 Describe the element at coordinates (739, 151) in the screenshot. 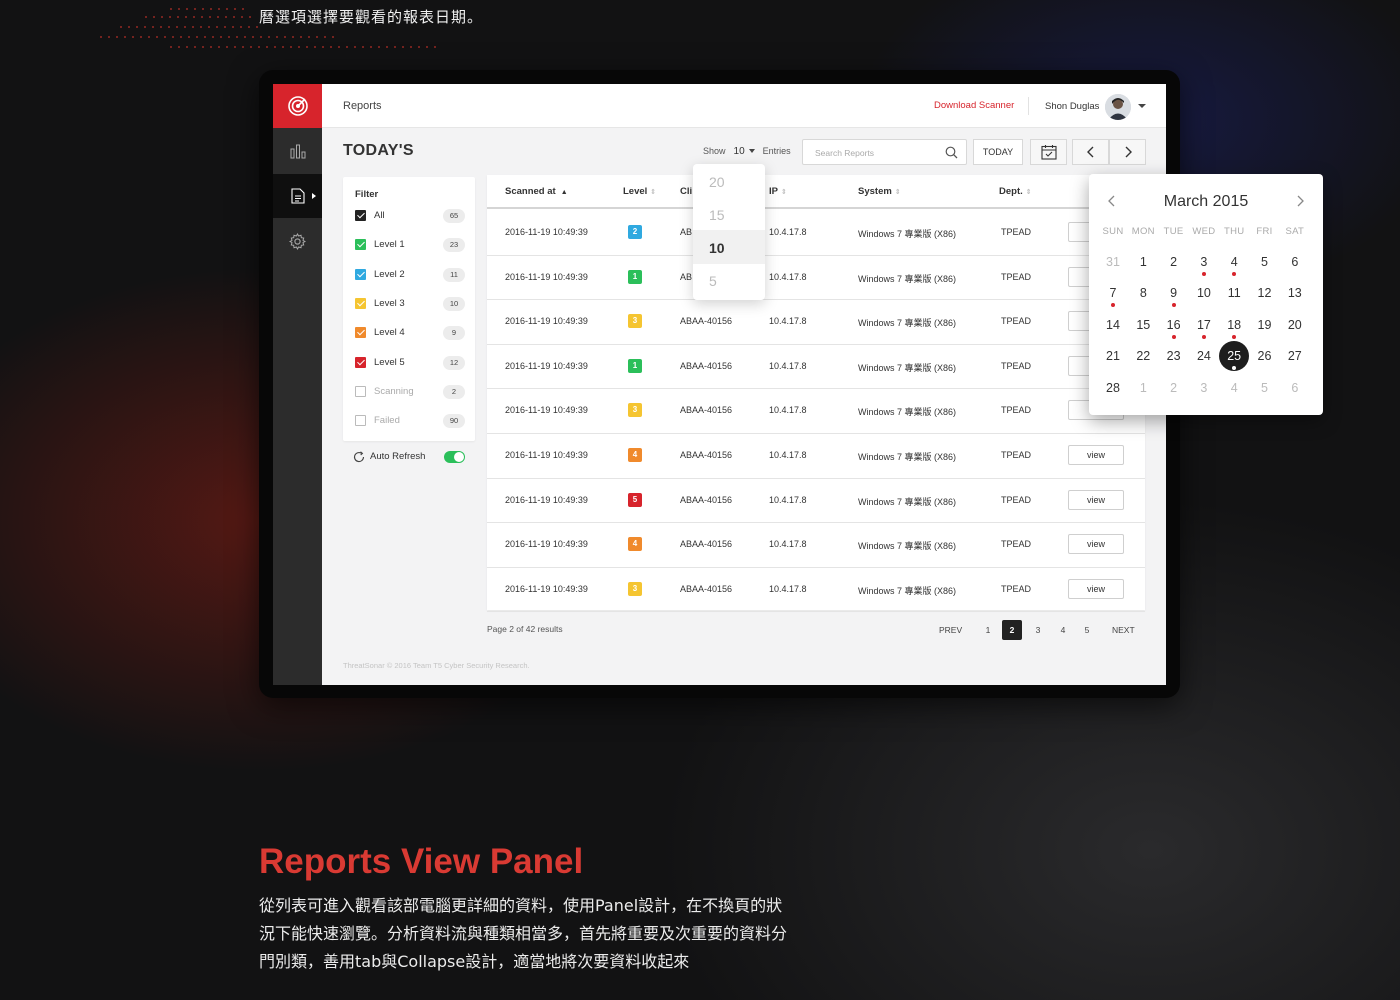

I see `entries-value: 10` at that location.